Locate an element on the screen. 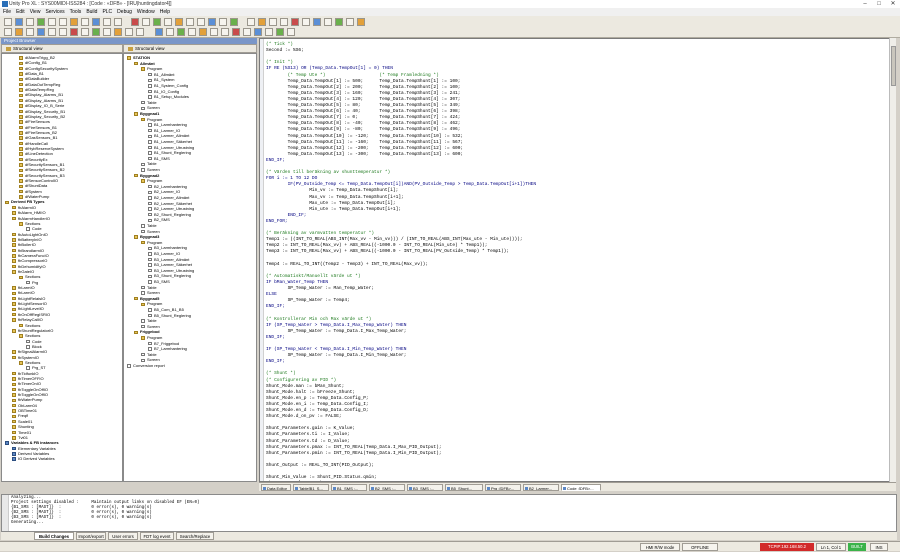  tree2-node: B3_Larmer_IO is located at coordinates (164, 253).